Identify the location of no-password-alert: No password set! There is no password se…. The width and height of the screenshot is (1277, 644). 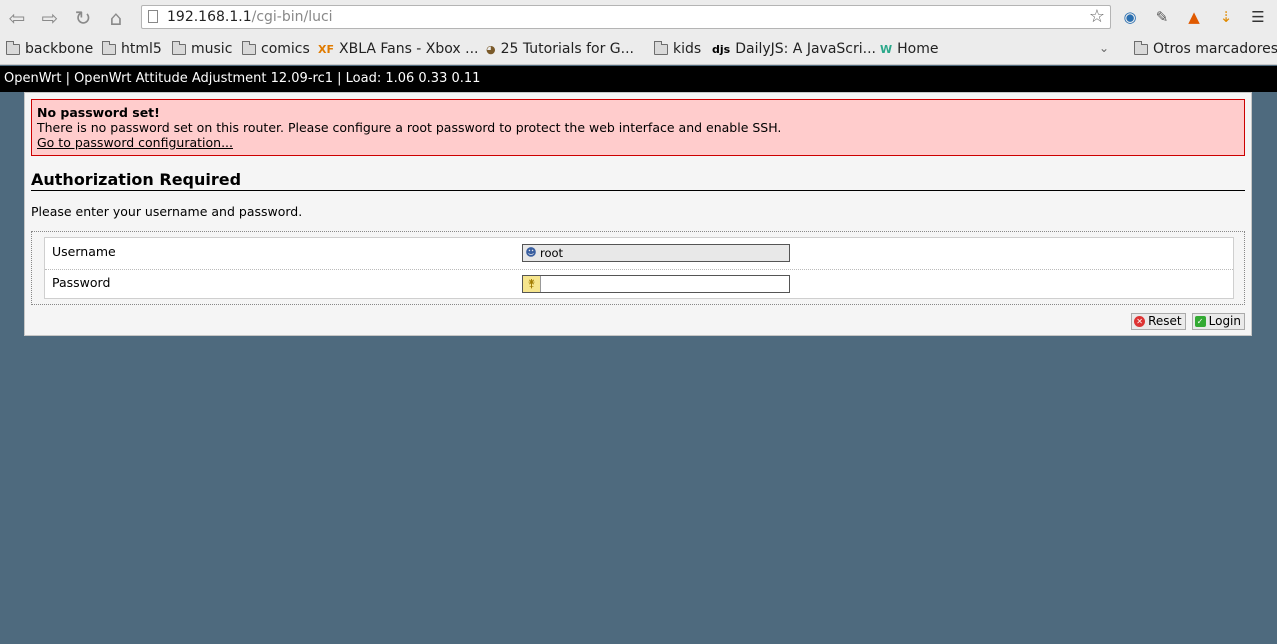
(638, 127).